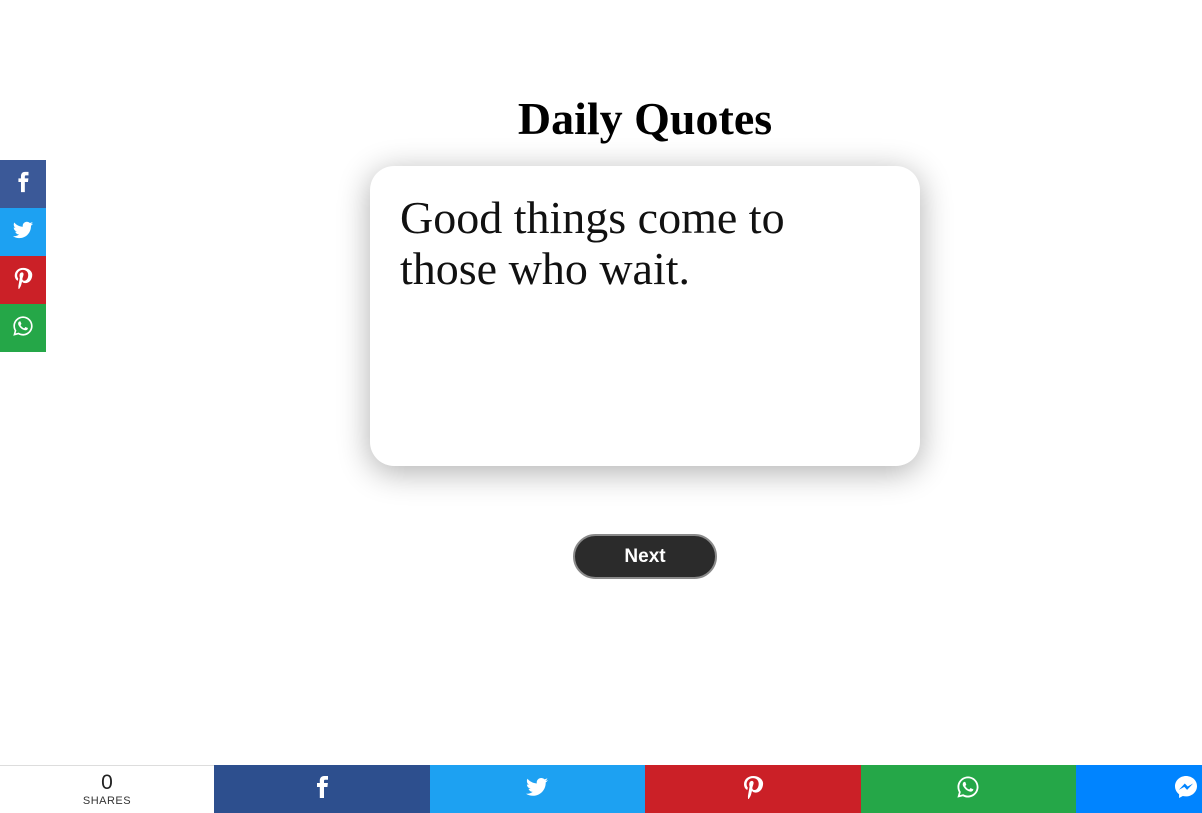 Image resolution: width=1202 pixels, height=813 pixels. I want to click on side-share-twitter-button, so click(23, 232).